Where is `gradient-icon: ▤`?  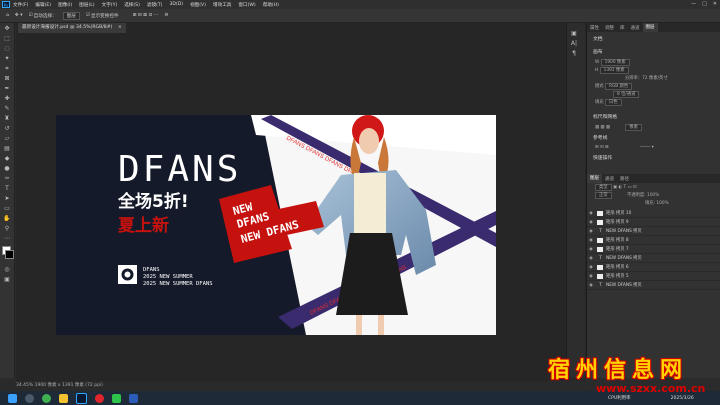
gradient-icon: ▤ is located at coordinates (7, 148).